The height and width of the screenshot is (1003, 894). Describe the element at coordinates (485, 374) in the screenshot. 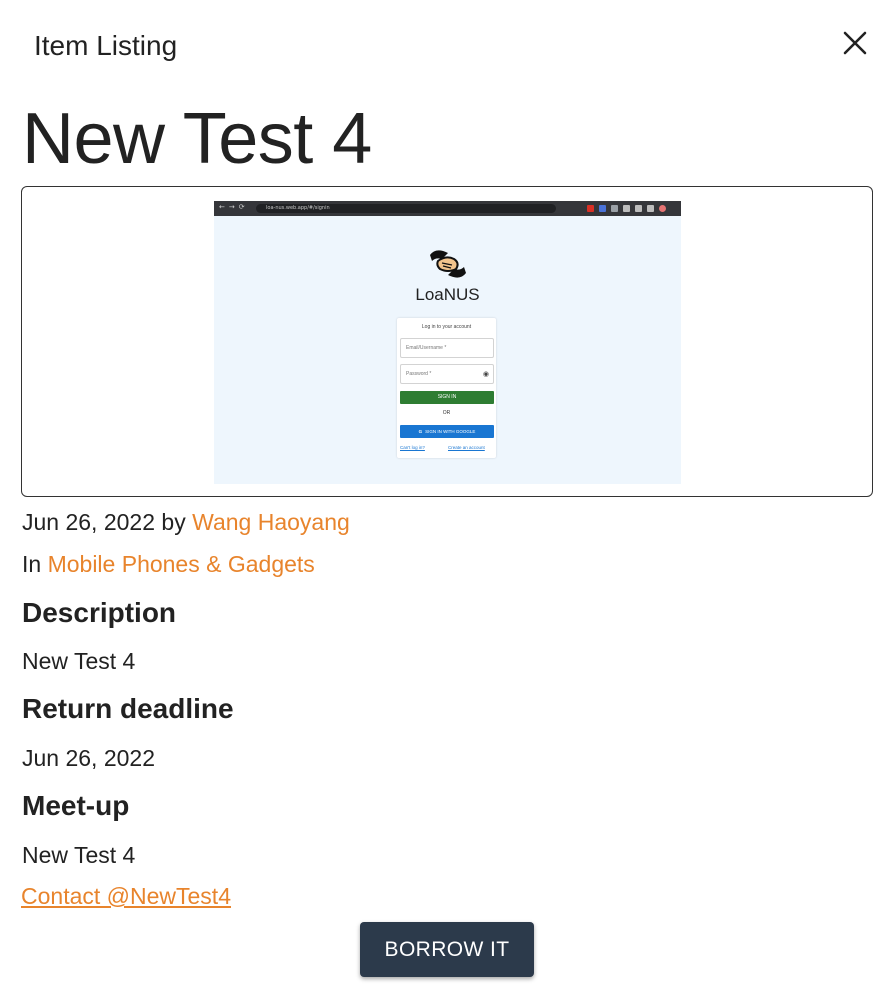

I see `eye-icon: ◉` at that location.